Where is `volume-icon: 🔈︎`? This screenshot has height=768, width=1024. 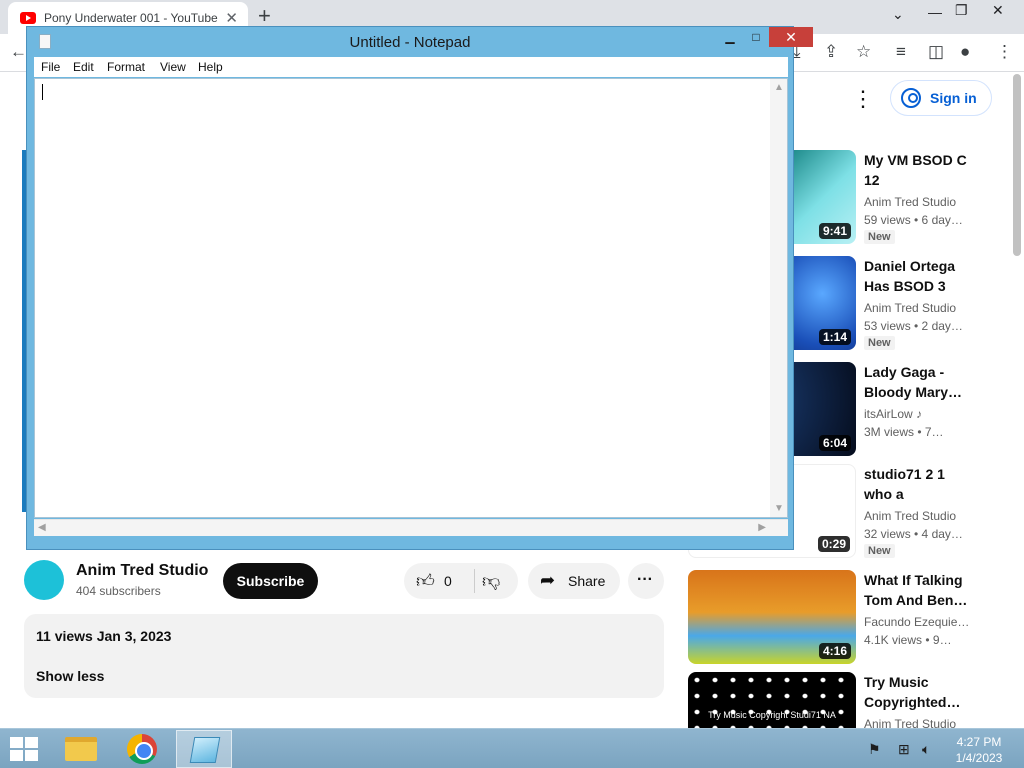 volume-icon: 🔈︎ is located at coordinates (926, 749).